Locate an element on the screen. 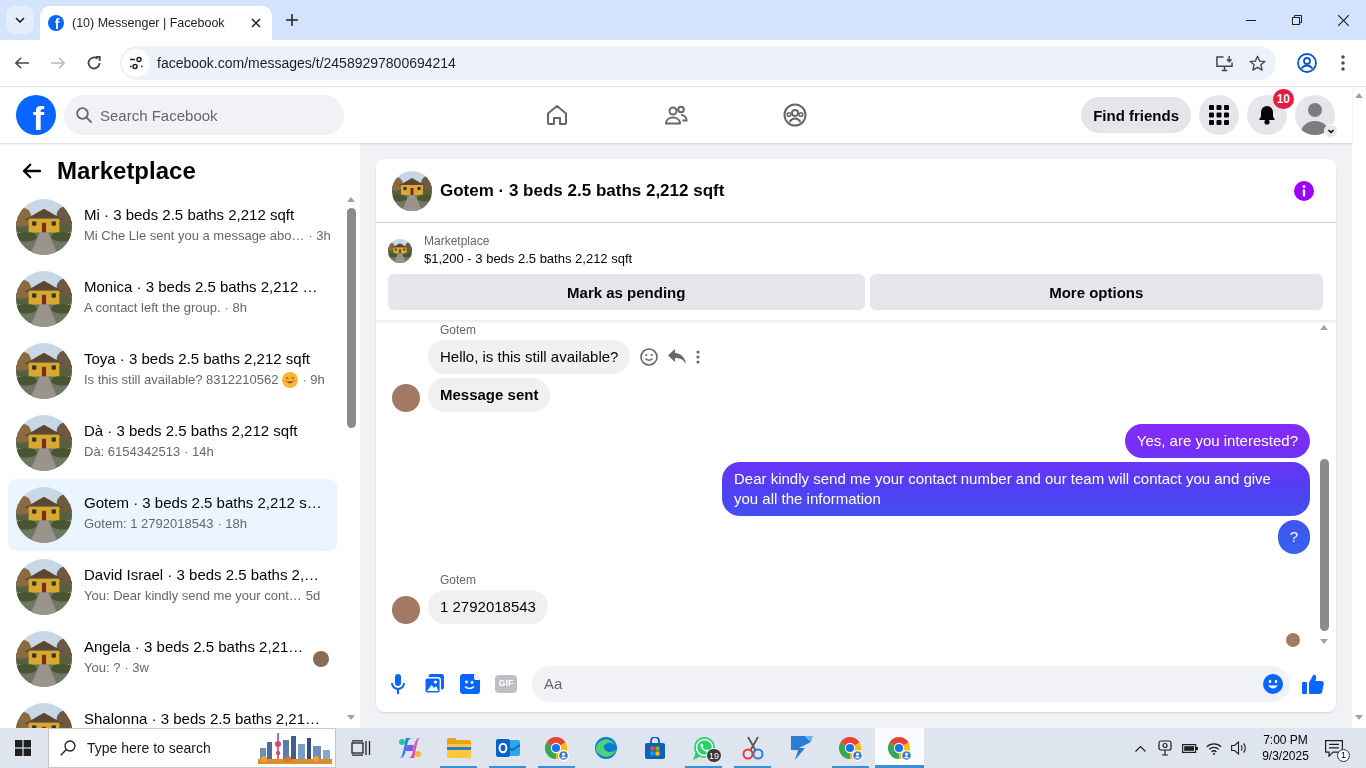 This screenshot has width=1366, height=768. minimize-icon is located at coordinates (1251, 20).